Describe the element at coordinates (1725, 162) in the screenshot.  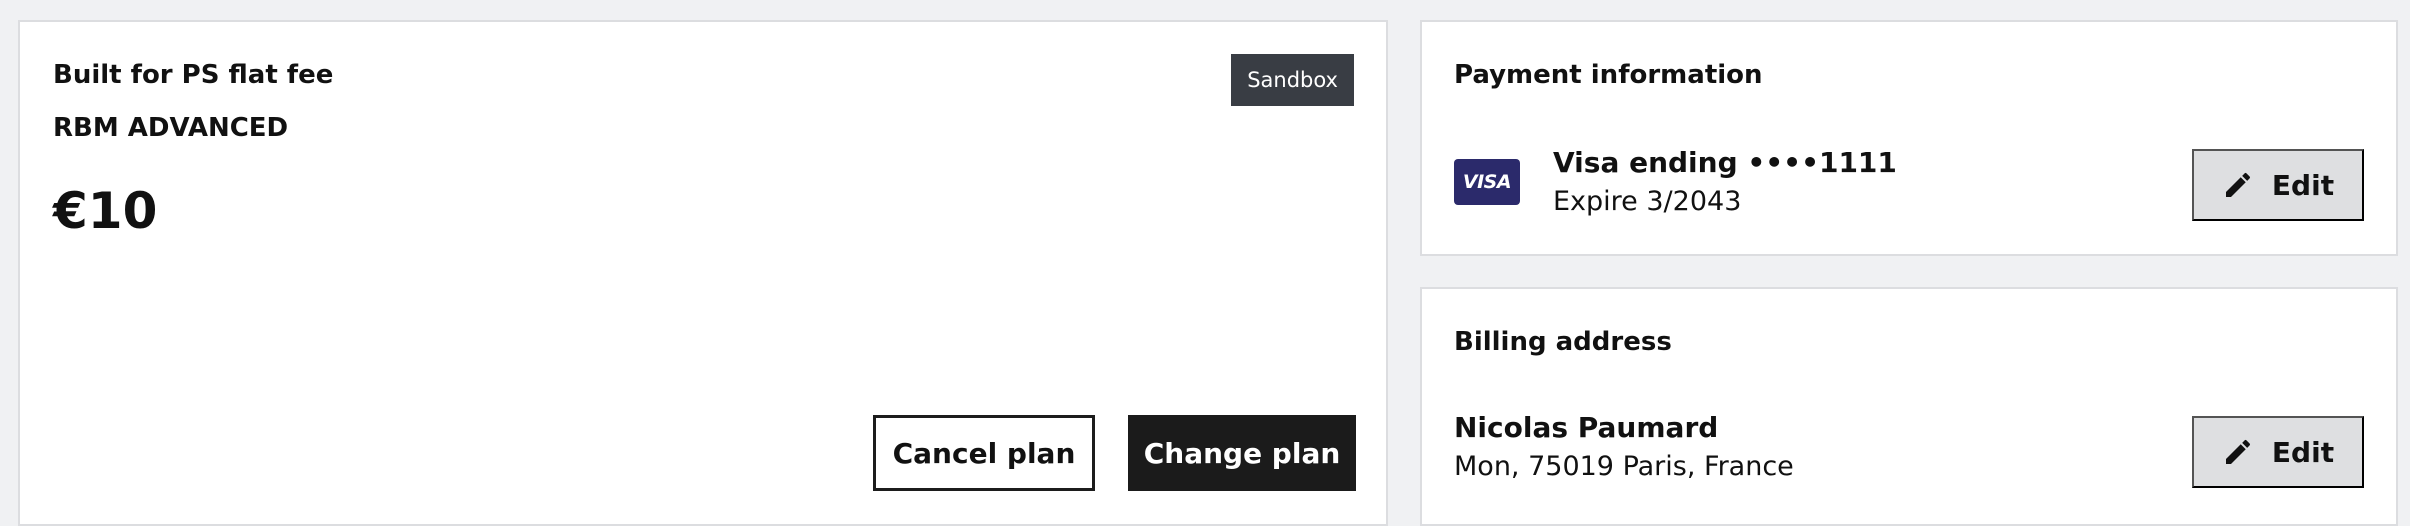
I see `card-number-text: Visa ending ••••1111` at that location.